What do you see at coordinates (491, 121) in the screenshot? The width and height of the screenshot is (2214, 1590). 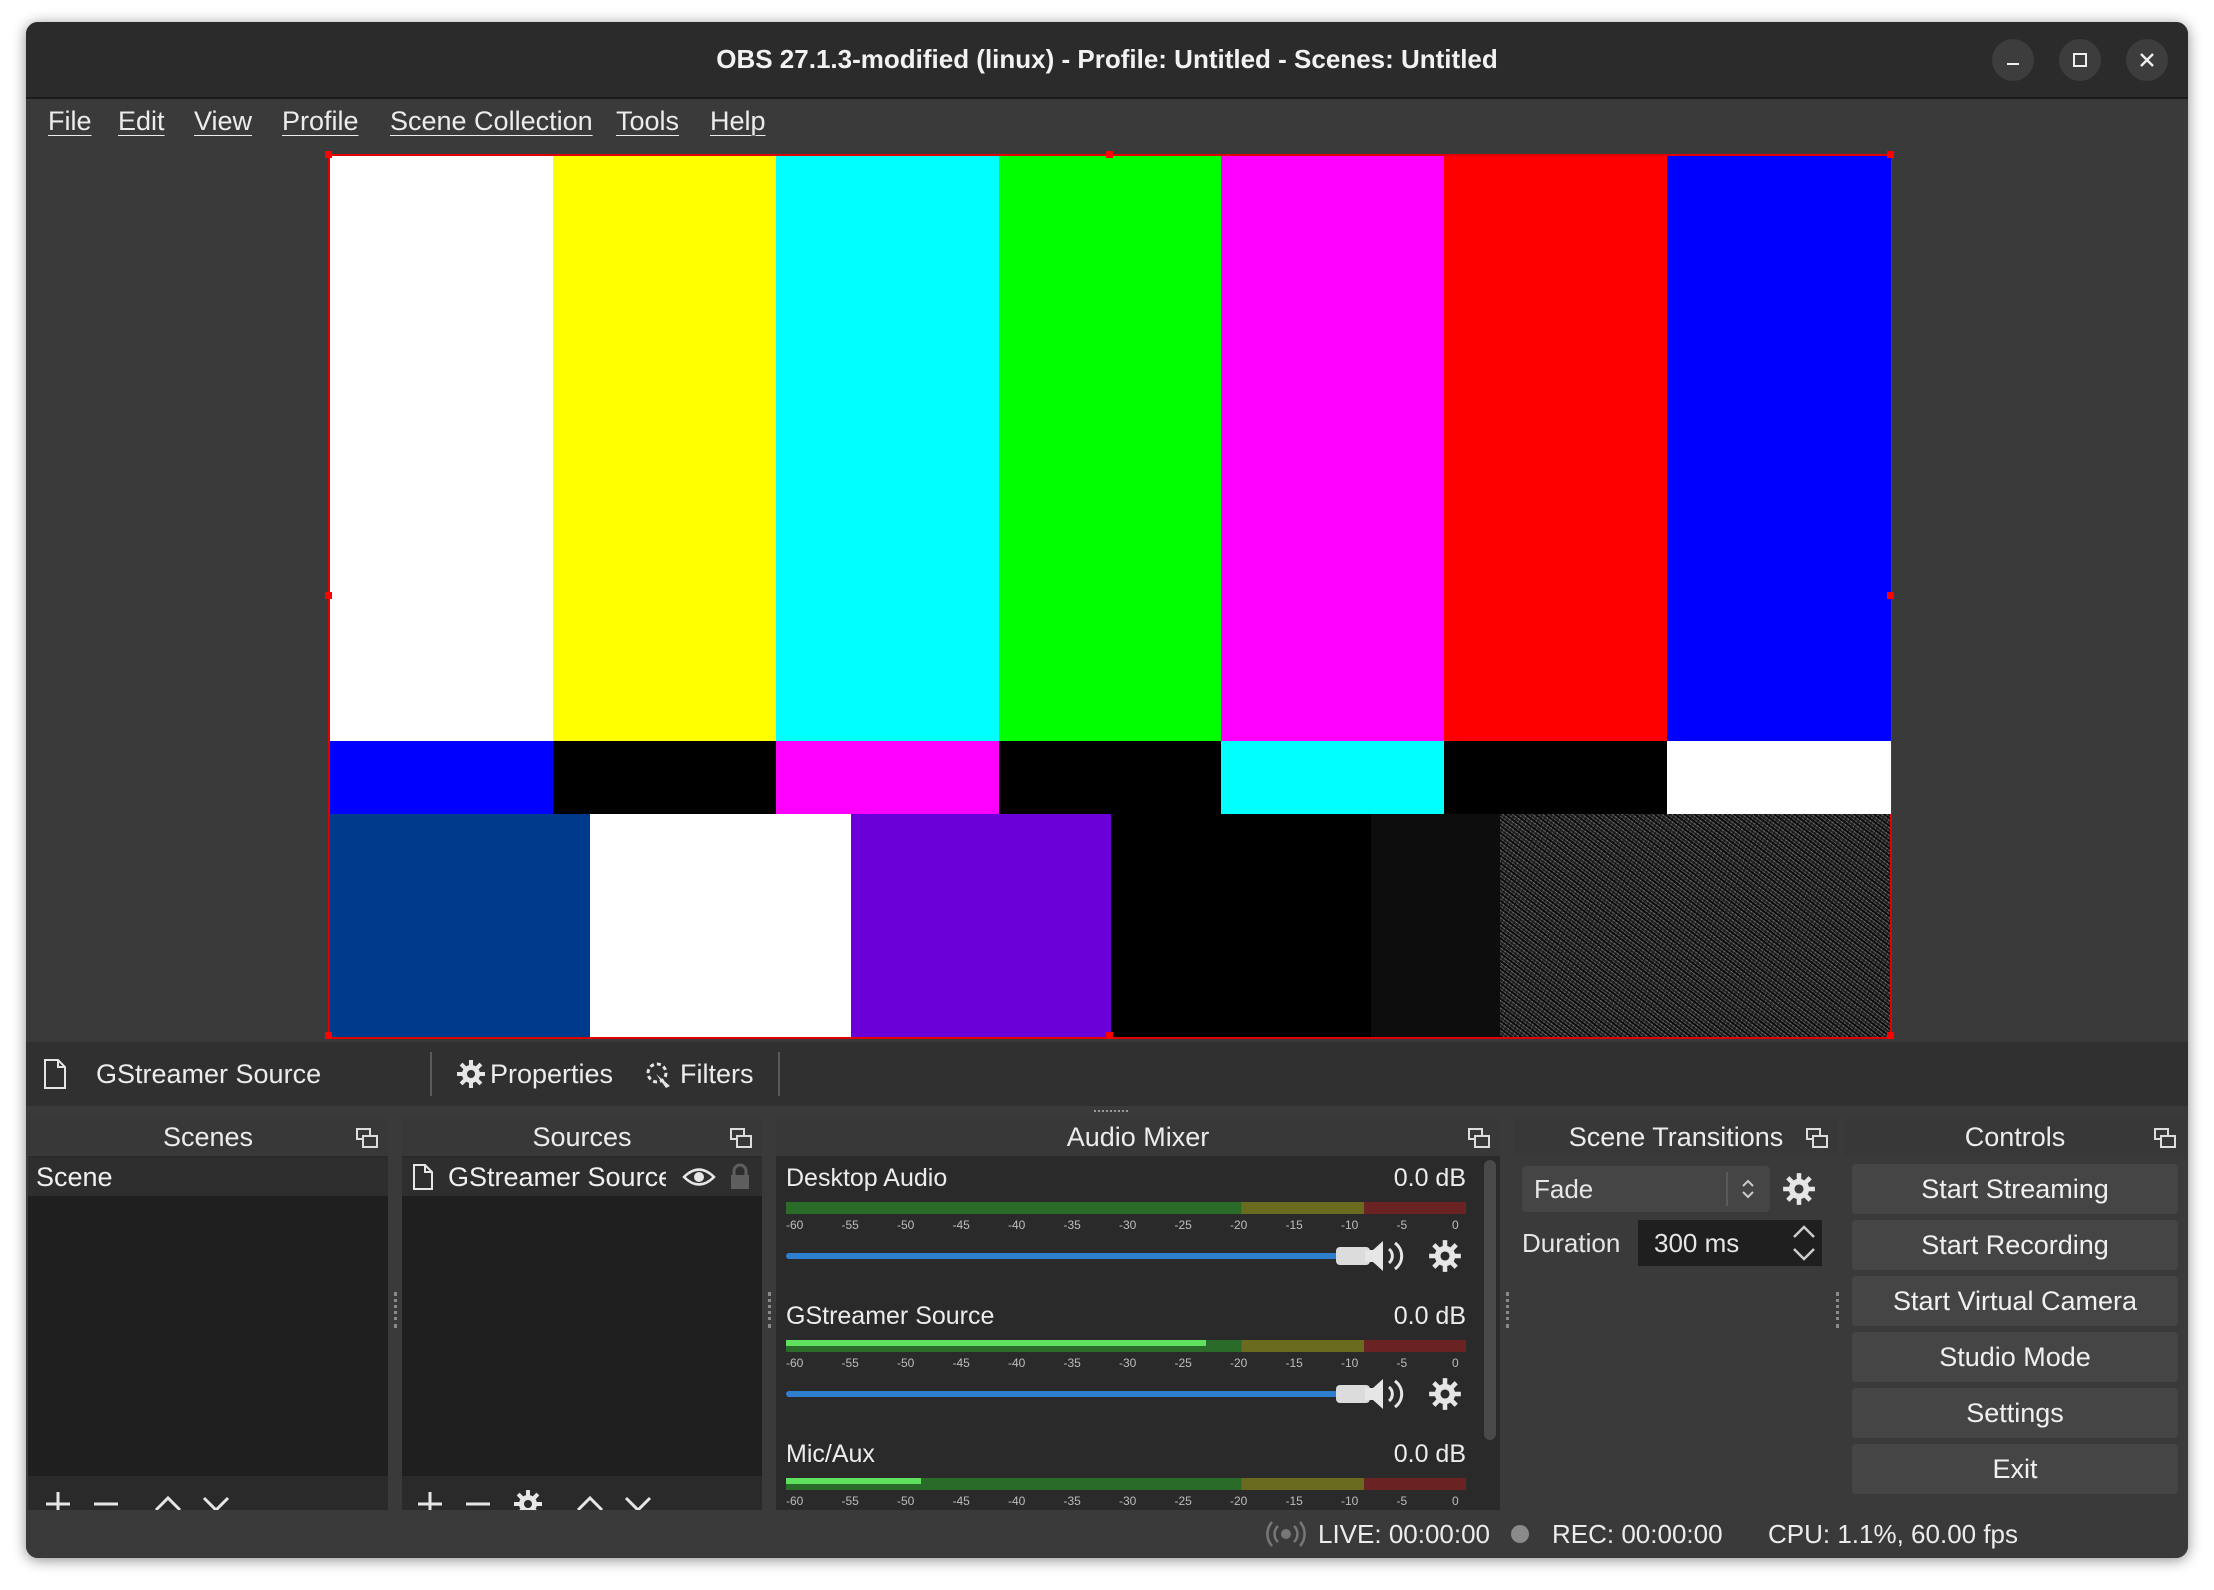 I see `menu-scene-collection: Scene Collection` at bounding box center [491, 121].